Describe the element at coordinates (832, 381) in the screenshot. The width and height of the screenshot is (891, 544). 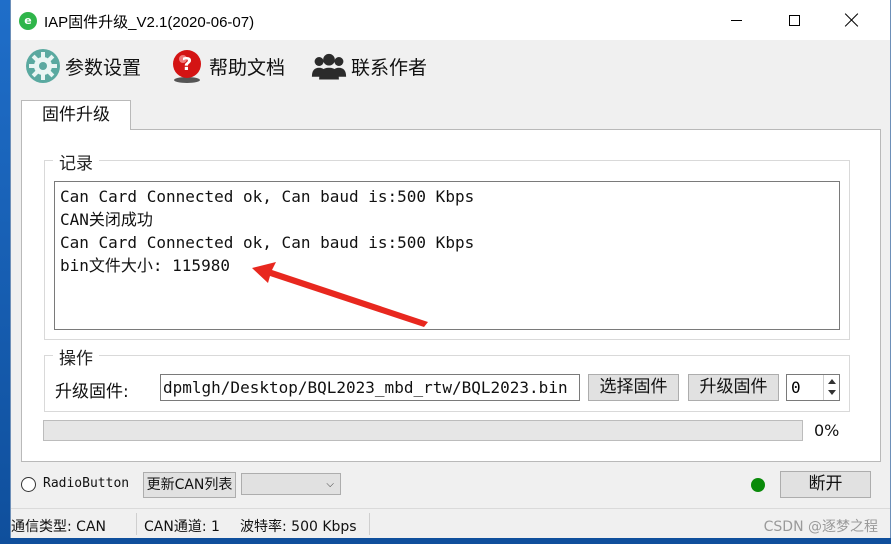
I see `spinner-up-icon` at that location.